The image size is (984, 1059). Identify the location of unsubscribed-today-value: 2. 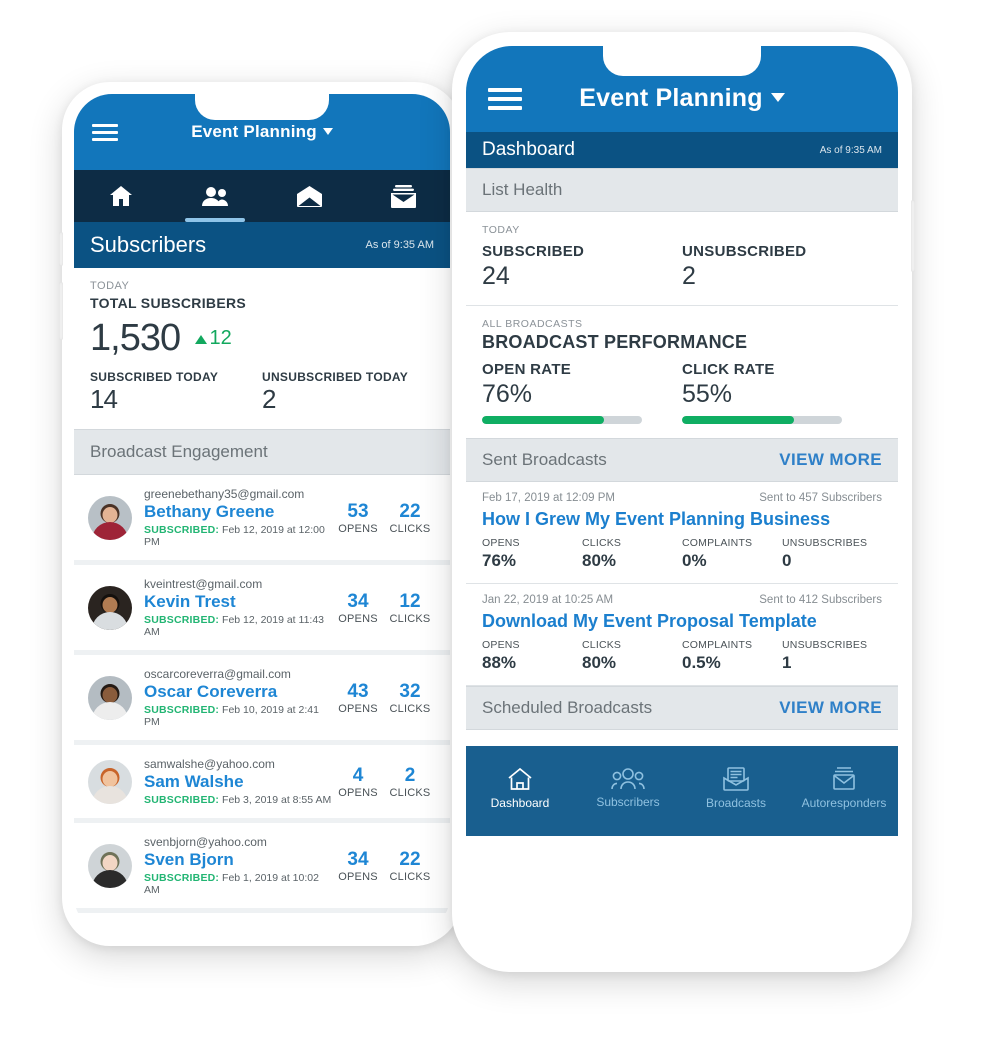
(269, 399).